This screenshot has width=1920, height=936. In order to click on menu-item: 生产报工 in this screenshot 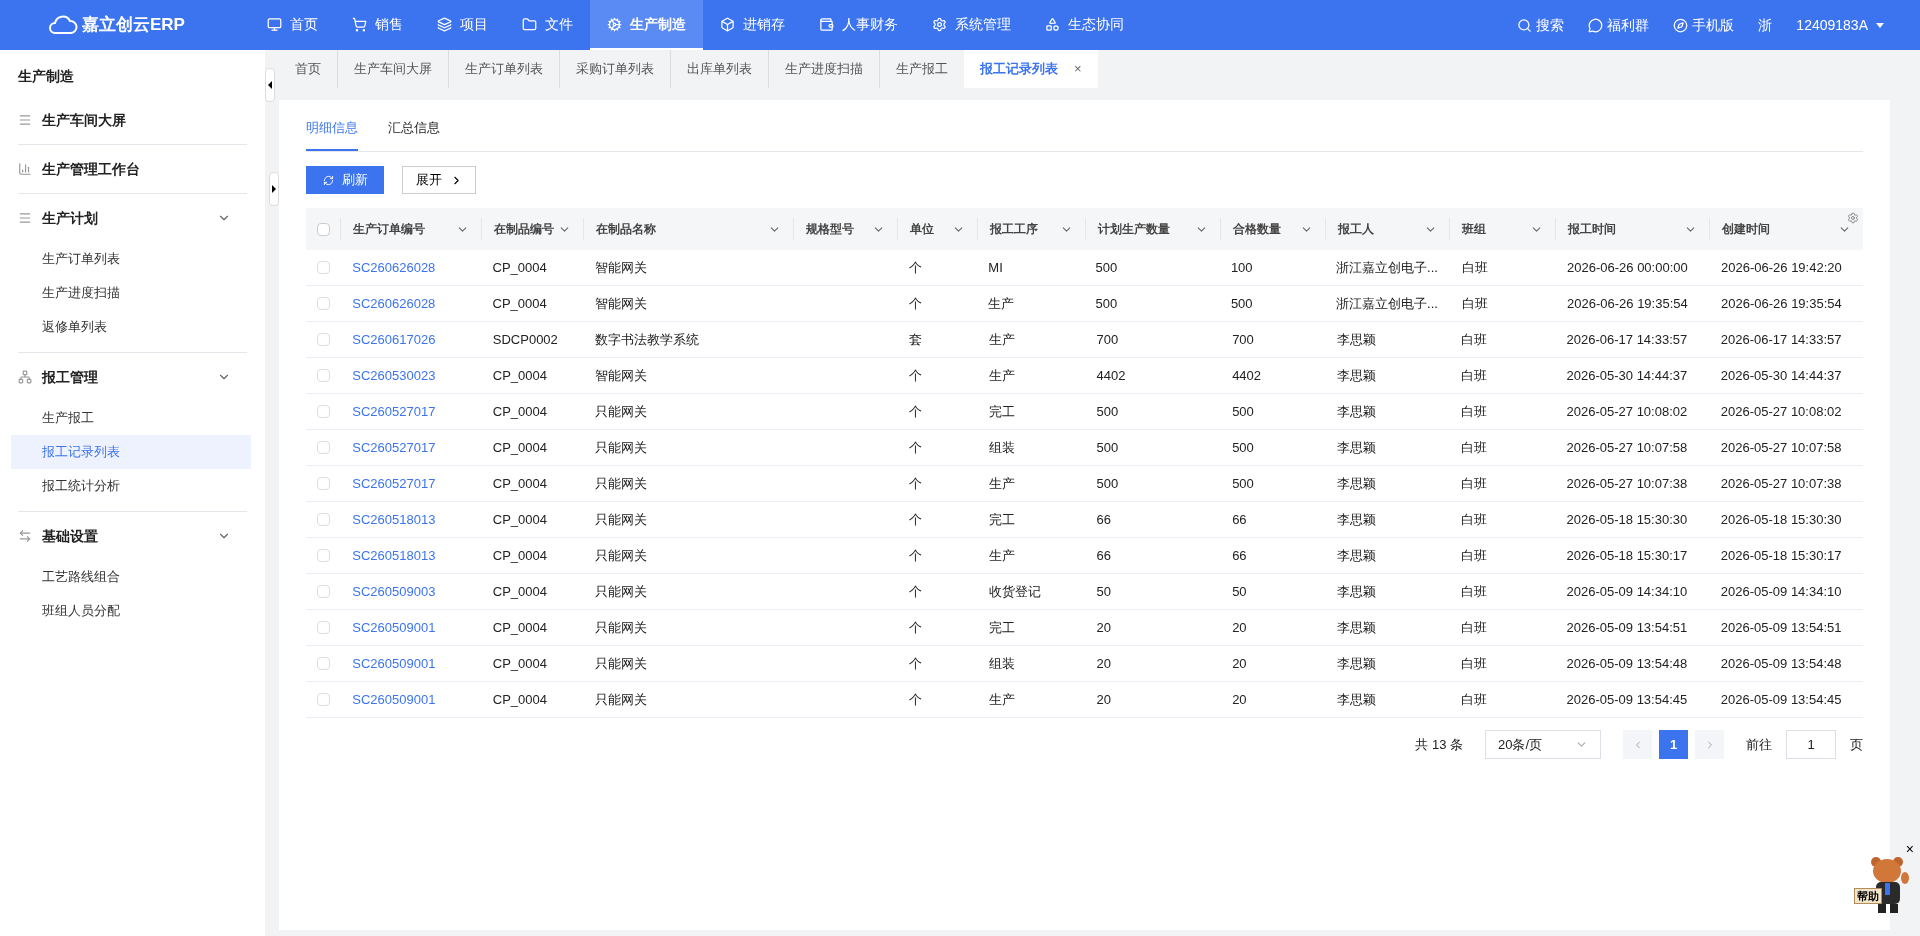, I will do `click(131, 418)`.